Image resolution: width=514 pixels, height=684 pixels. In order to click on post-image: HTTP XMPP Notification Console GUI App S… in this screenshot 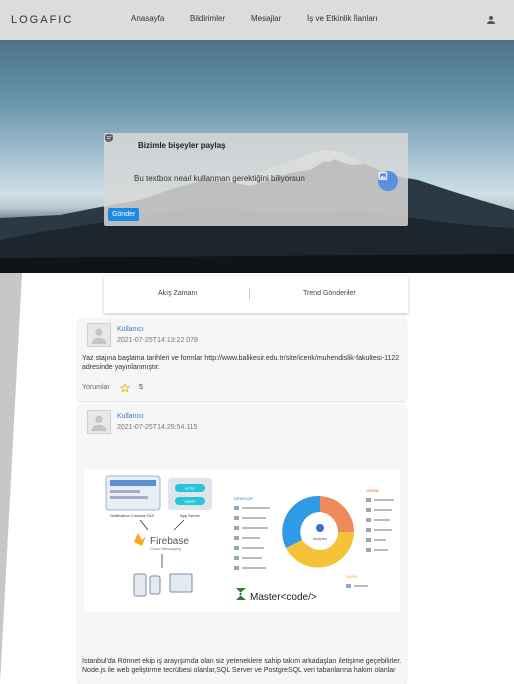, I will do `click(242, 541)`.